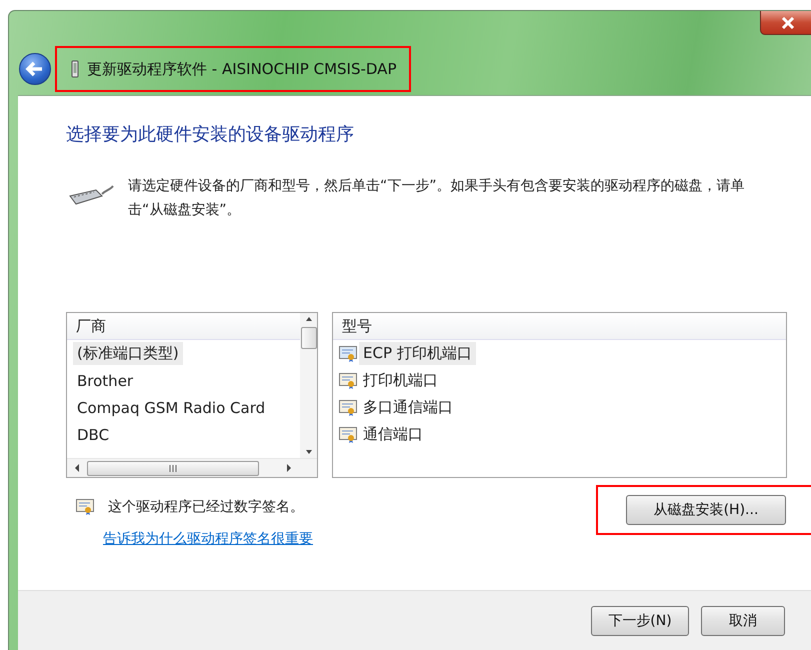 This screenshot has width=811, height=650. What do you see at coordinates (559, 395) in the screenshot?
I see `model-list: 型号 ECP 打印机端口 打印机端口 多口通信端口 通信端口` at bounding box center [559, 395].